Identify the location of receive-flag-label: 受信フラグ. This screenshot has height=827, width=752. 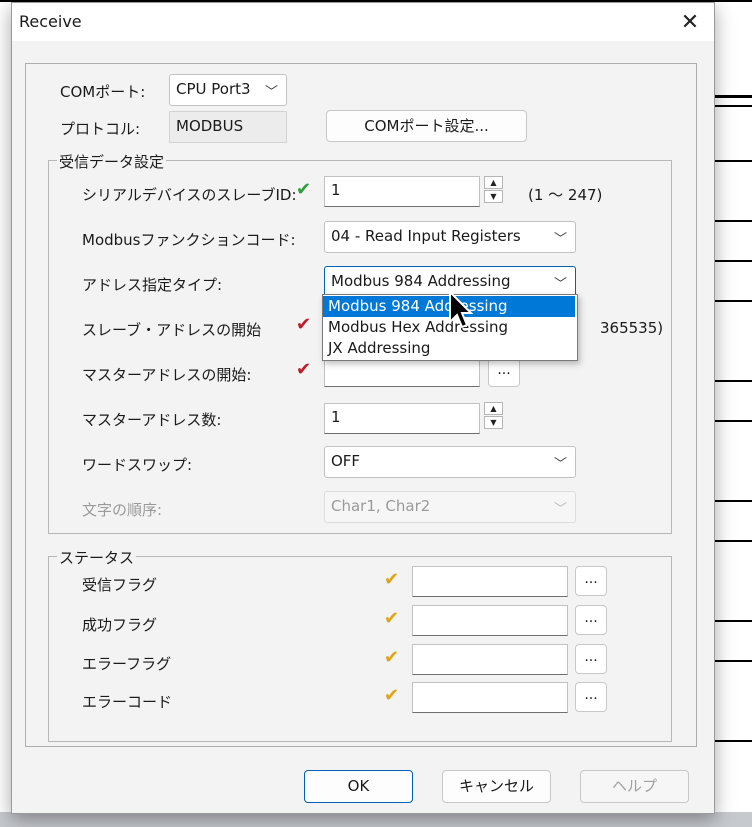
(120, 585).